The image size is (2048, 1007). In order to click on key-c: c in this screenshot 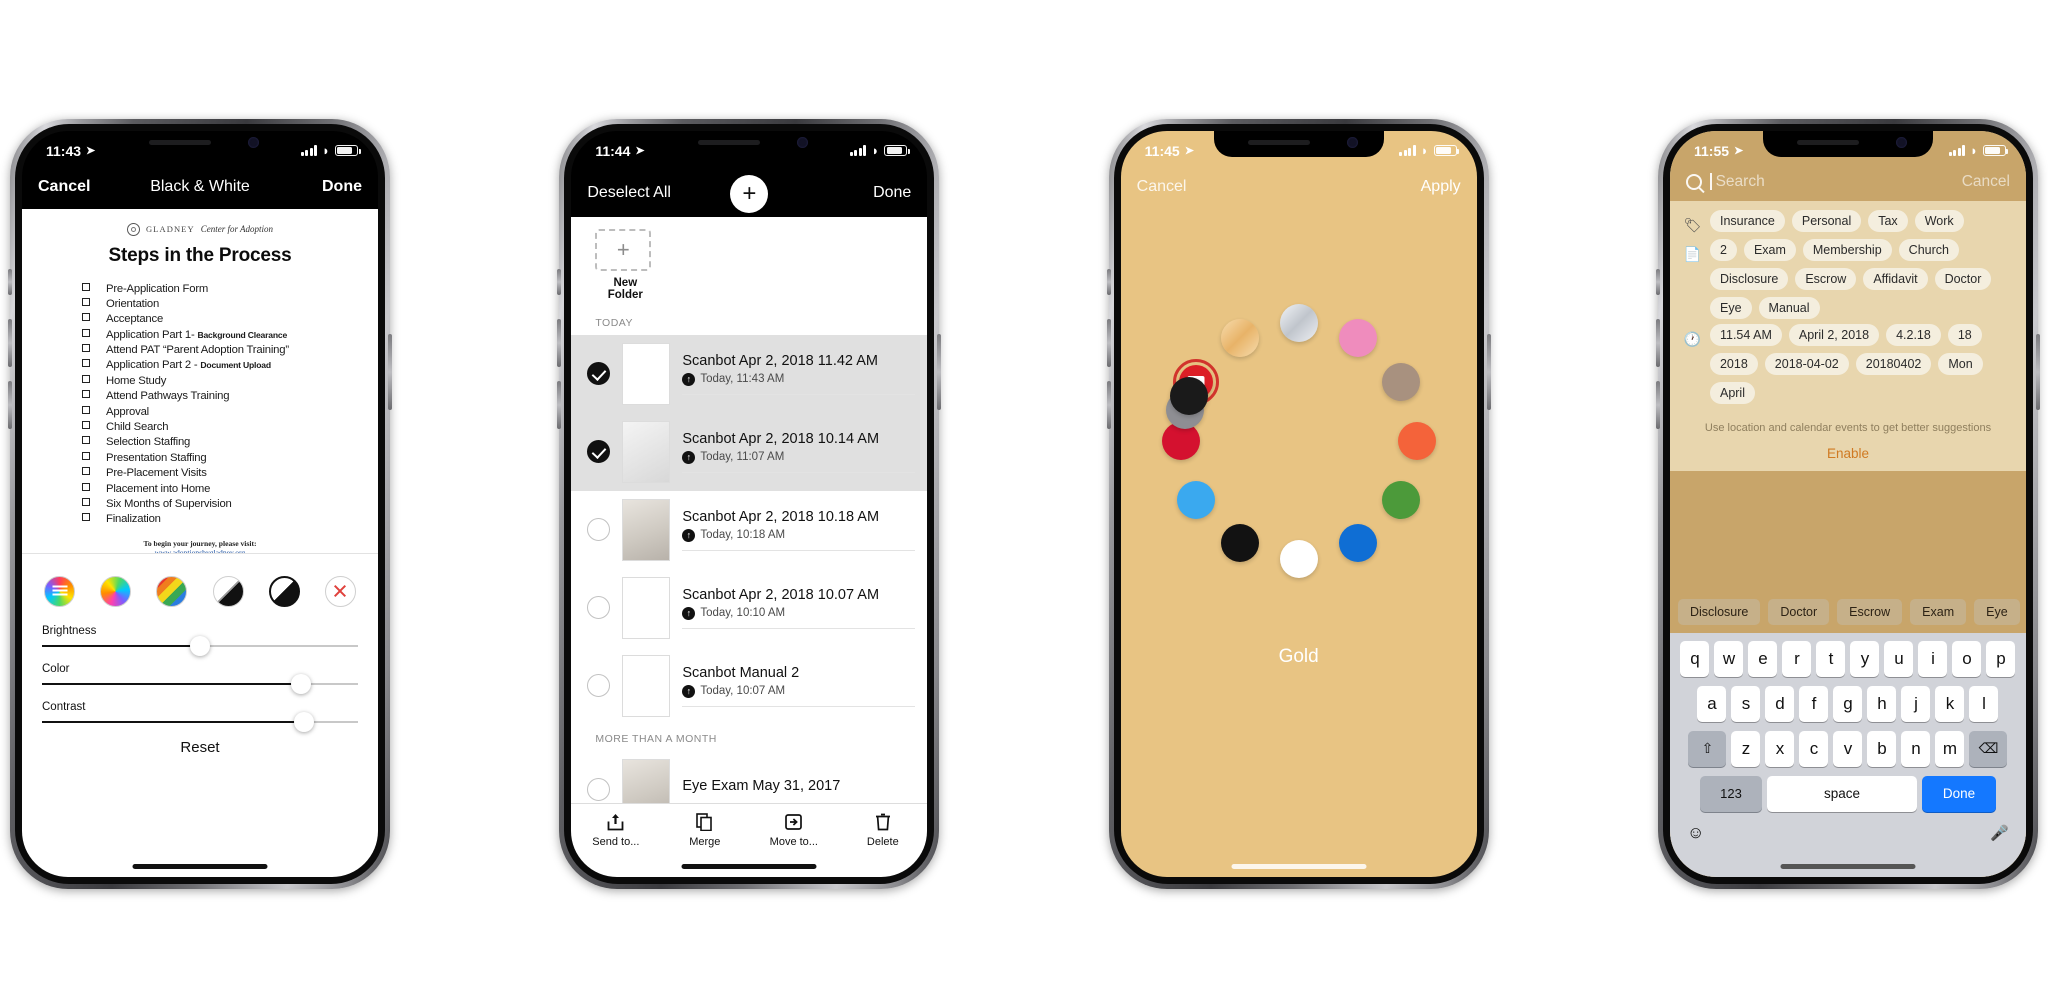, I will do `click(1814, 748)`.